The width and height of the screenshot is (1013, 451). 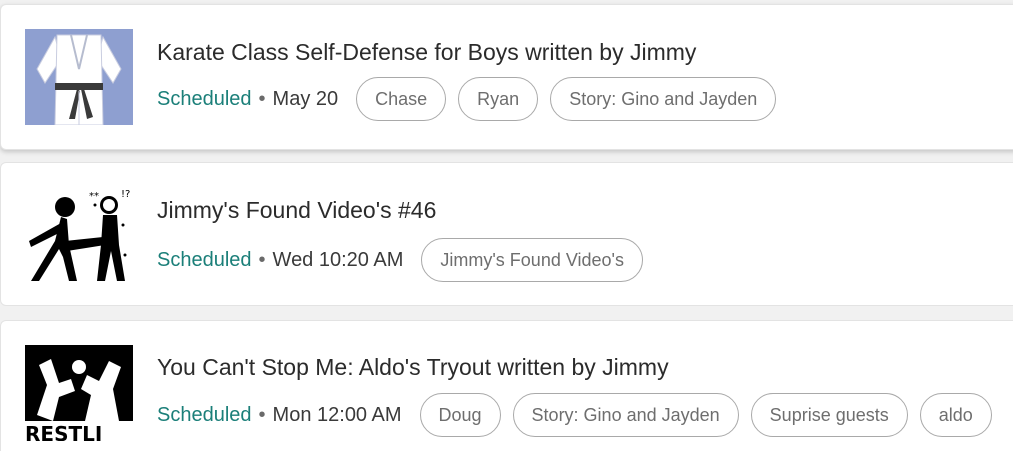 I want to click on tag-chip: Jimmy's Found Video's, so click(x=532, y=260).